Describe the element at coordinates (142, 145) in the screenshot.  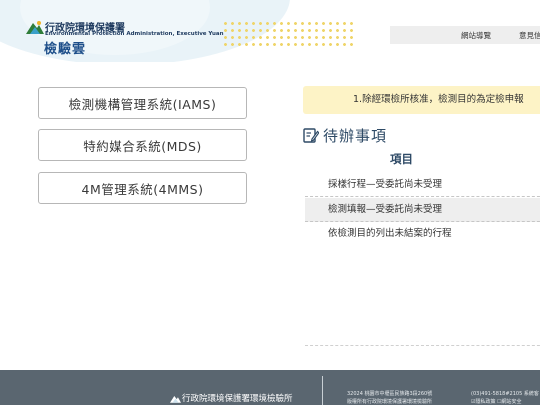
I see `mds-system-button: 特約媒合系統(MDS)` at that location.